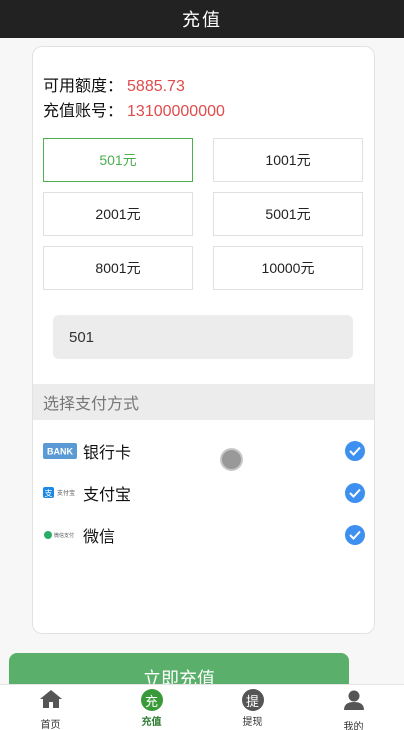  I want to click on amount-option-2001: 2001元, so click(118, 214).